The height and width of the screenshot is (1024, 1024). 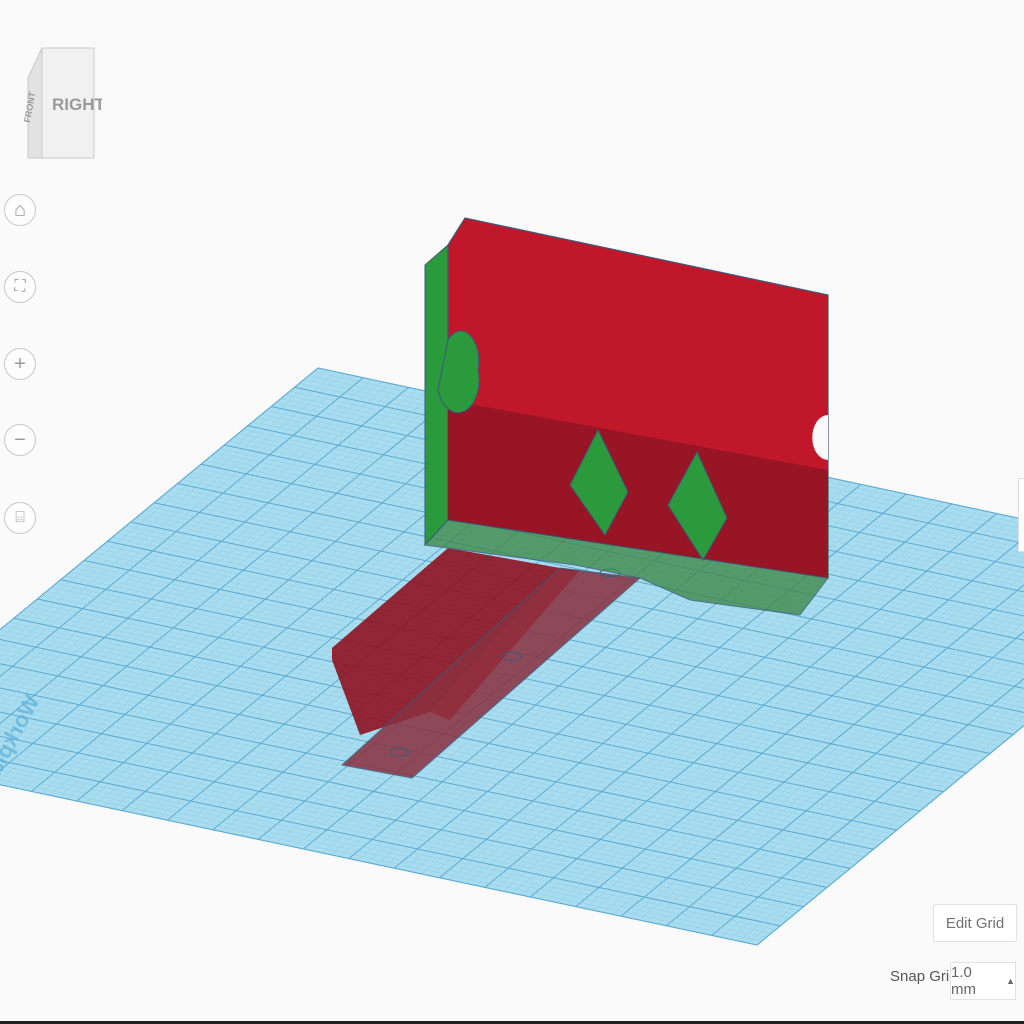 I want to click on caret-up-icon: ▲, so click(x=1010, y=981).